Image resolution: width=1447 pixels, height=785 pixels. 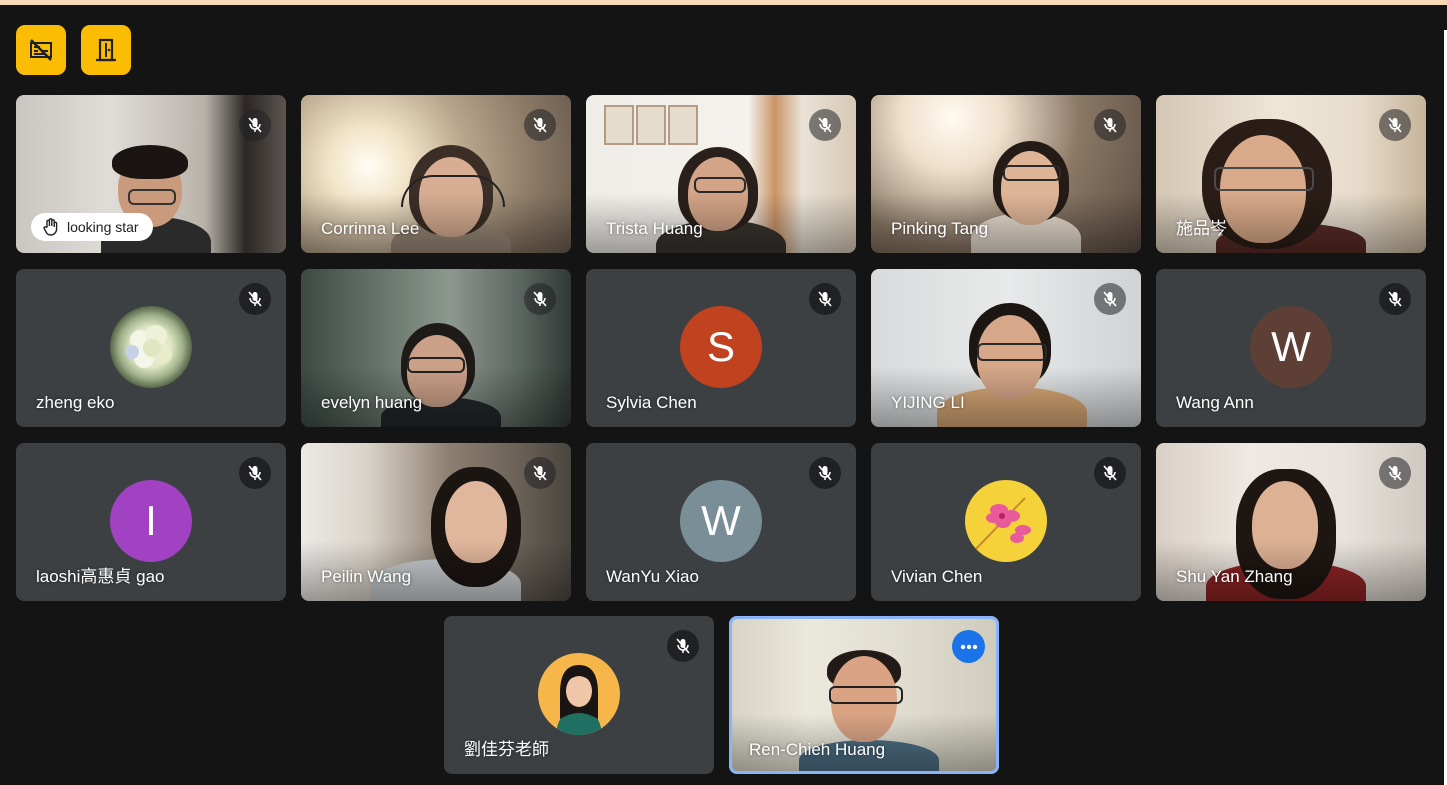 I want to click on participant-name: Vivian Chen, so click(x=937, y=576).